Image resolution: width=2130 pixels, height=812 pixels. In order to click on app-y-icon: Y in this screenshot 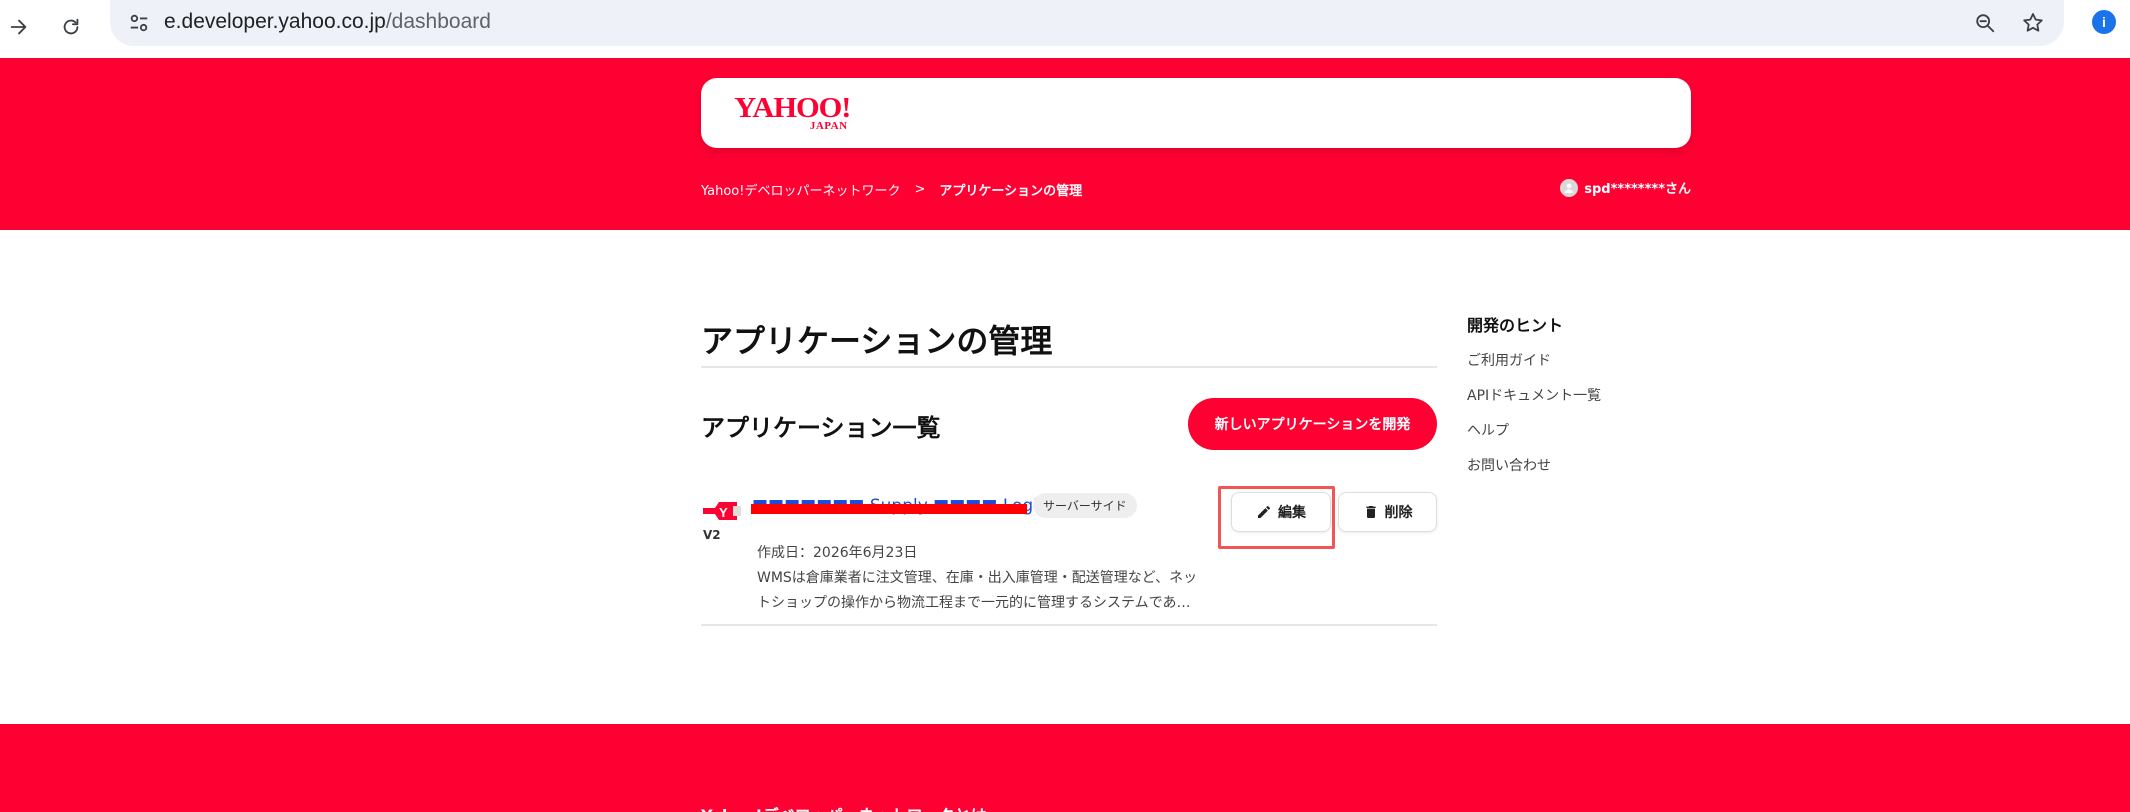, I will do `click(722, 511)`.